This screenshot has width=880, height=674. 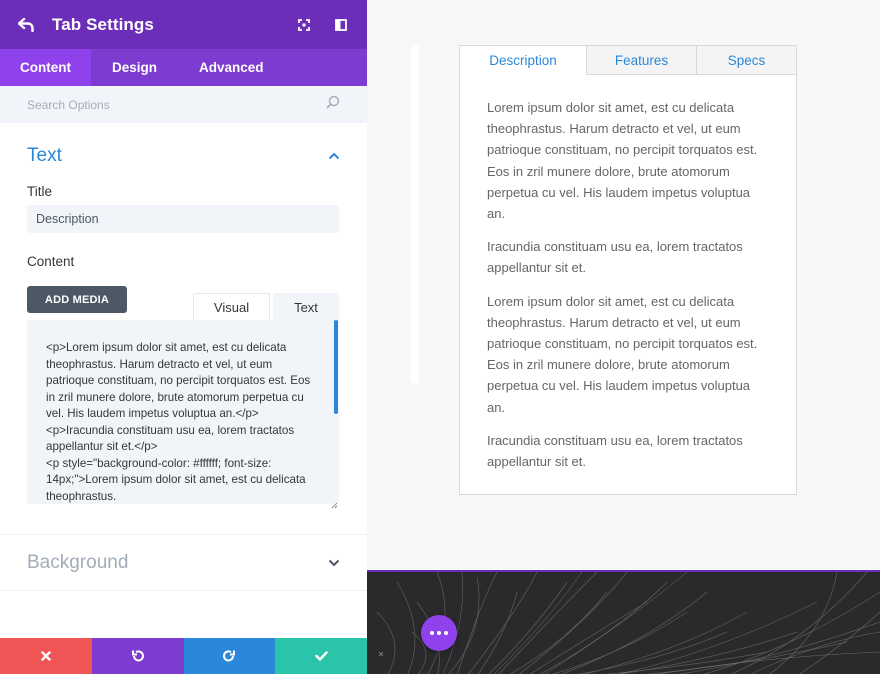 What do you see at coordinates (334, 156) in the screenshot?
I see `chevron-up-icon` at bounding box center [334, 156].